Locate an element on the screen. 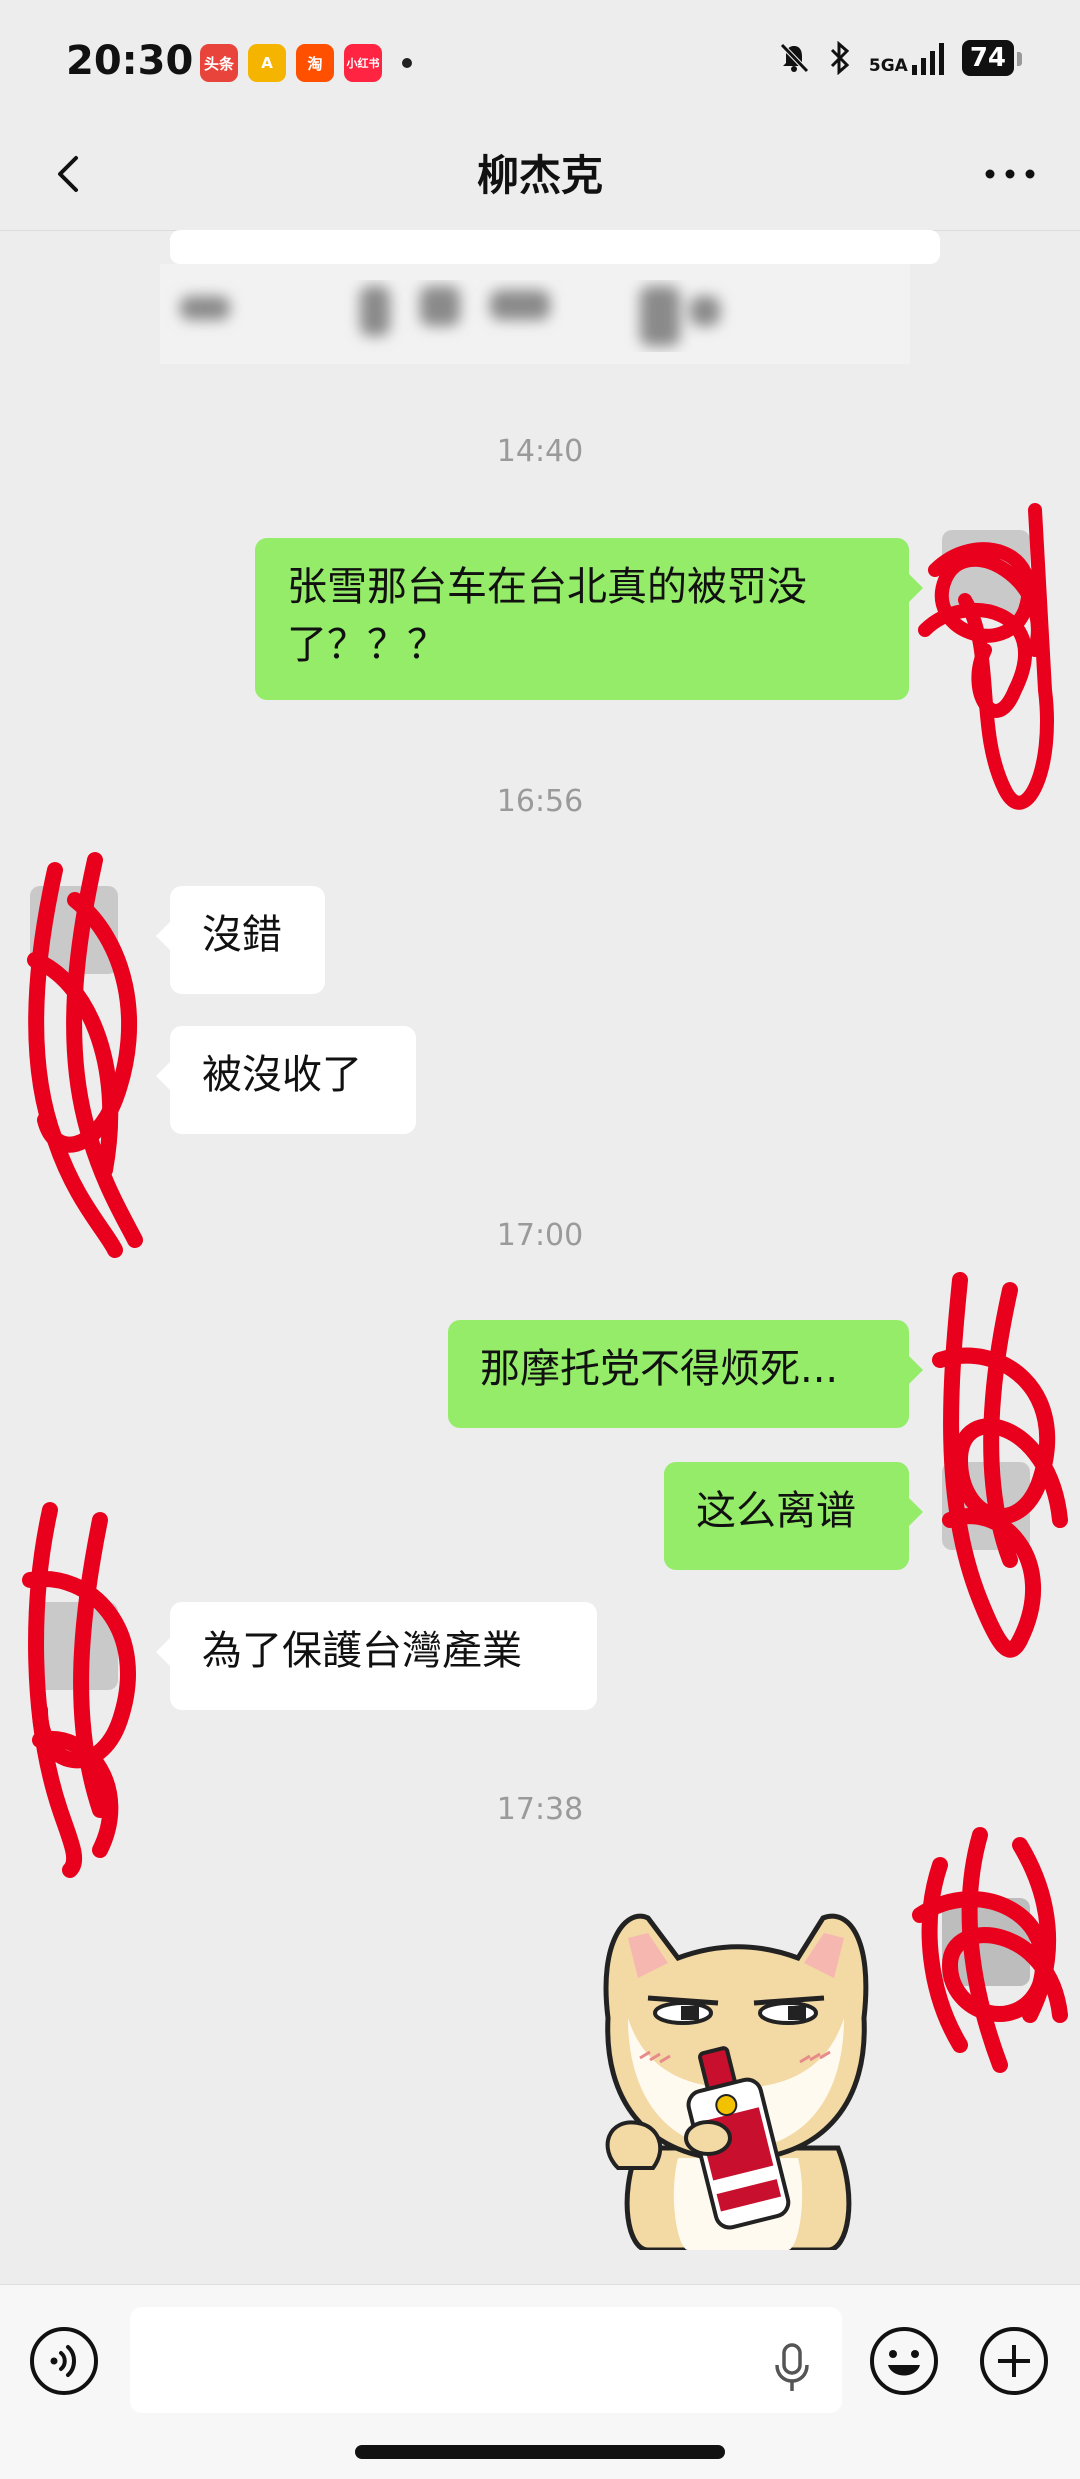 The image size is (1080, 2479). contact-message-bubble: 沒錯 is located at coordinates (240, 940).